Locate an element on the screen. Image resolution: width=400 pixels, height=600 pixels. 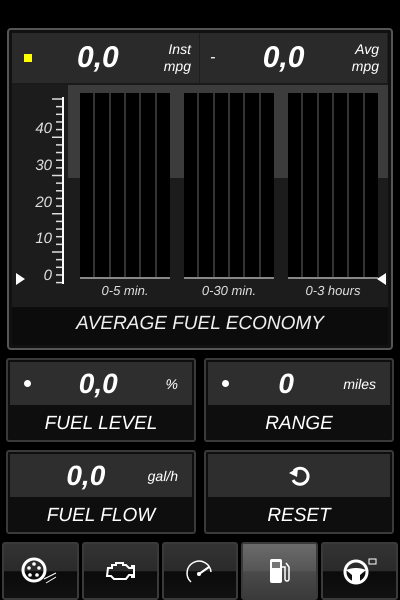
unit-label: % is located at coordinates (172, 384).